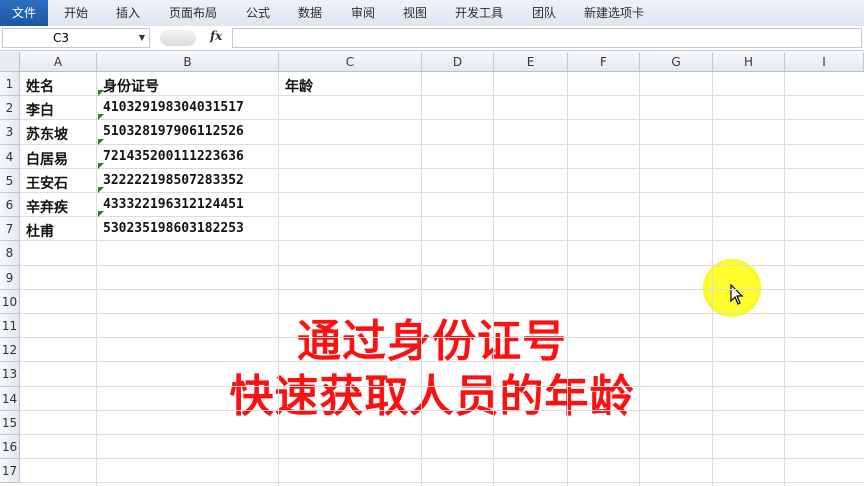 Image resolution: width=864 pixels, height=486 pixels. I want to click on row-header-15: 15, so click(10, 422).